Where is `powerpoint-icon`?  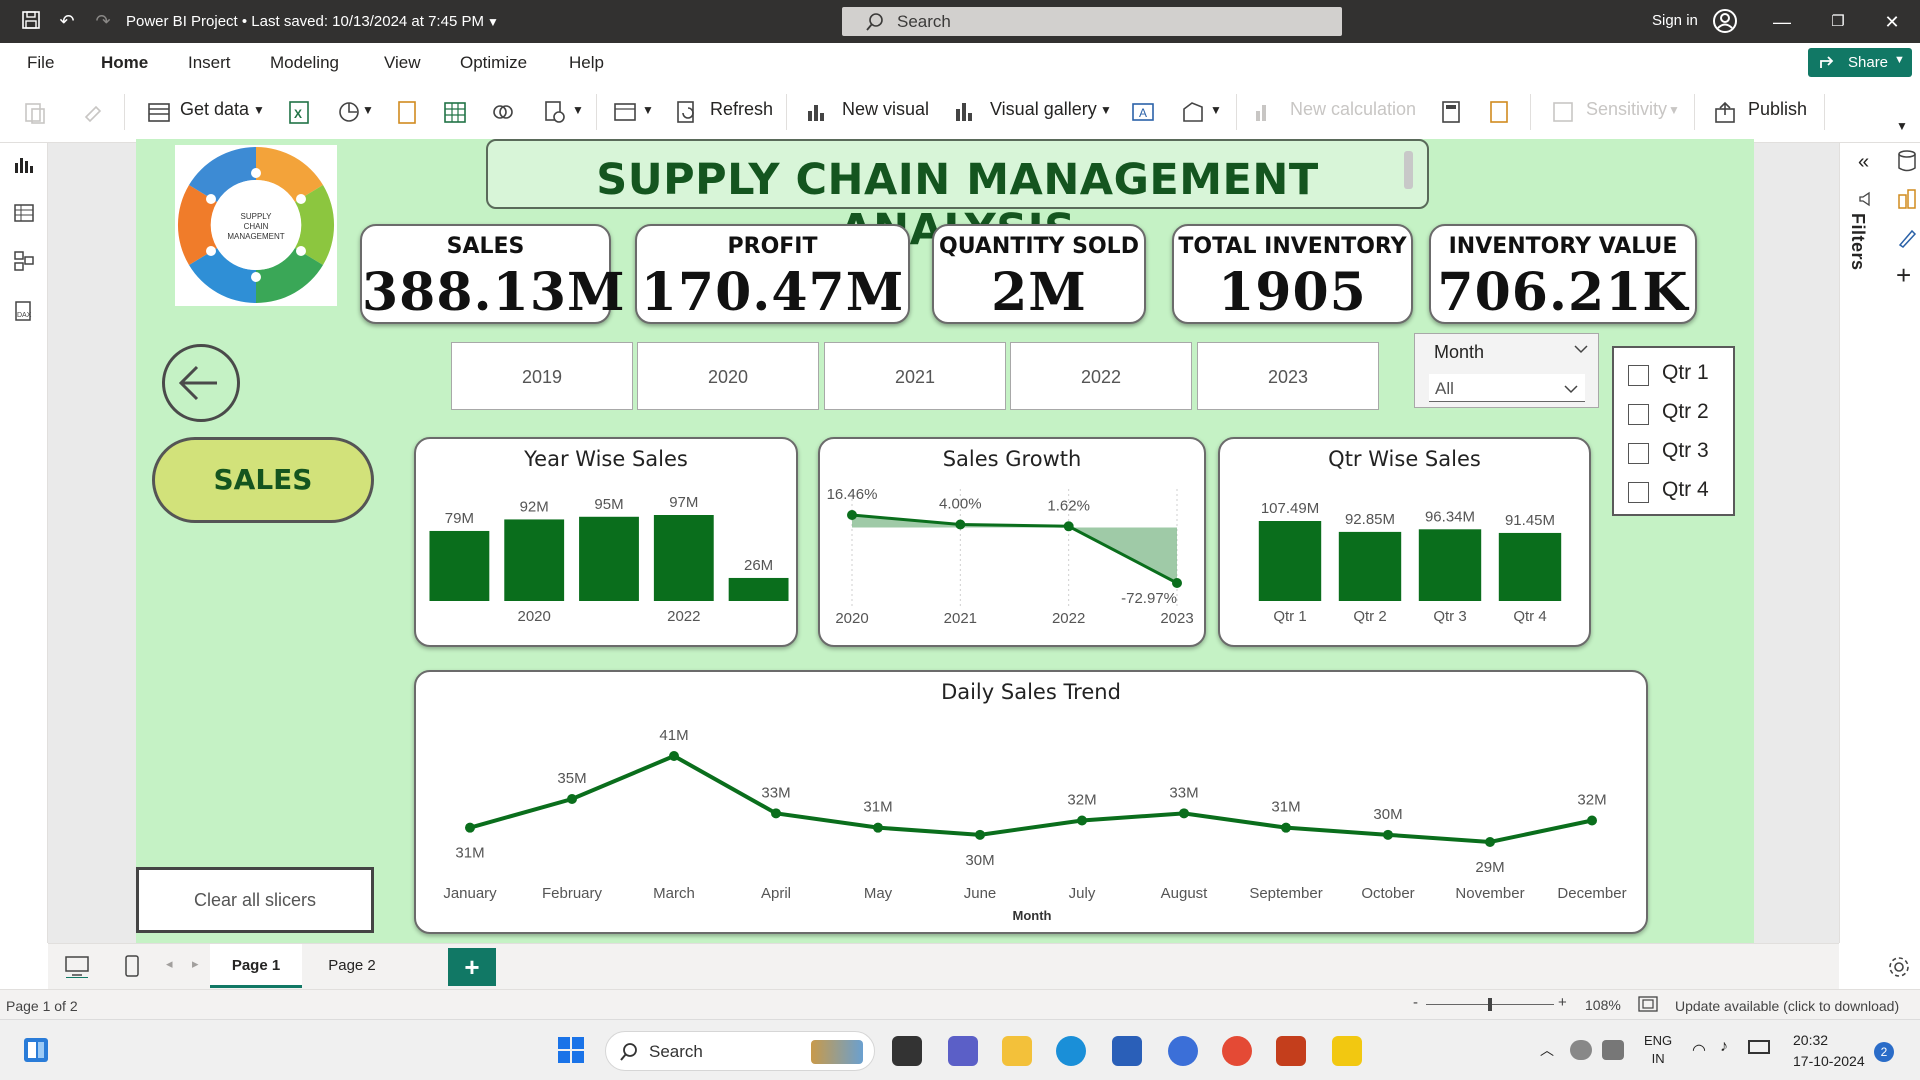 powerpoint-icon is located at coordinates (1291, 1051).